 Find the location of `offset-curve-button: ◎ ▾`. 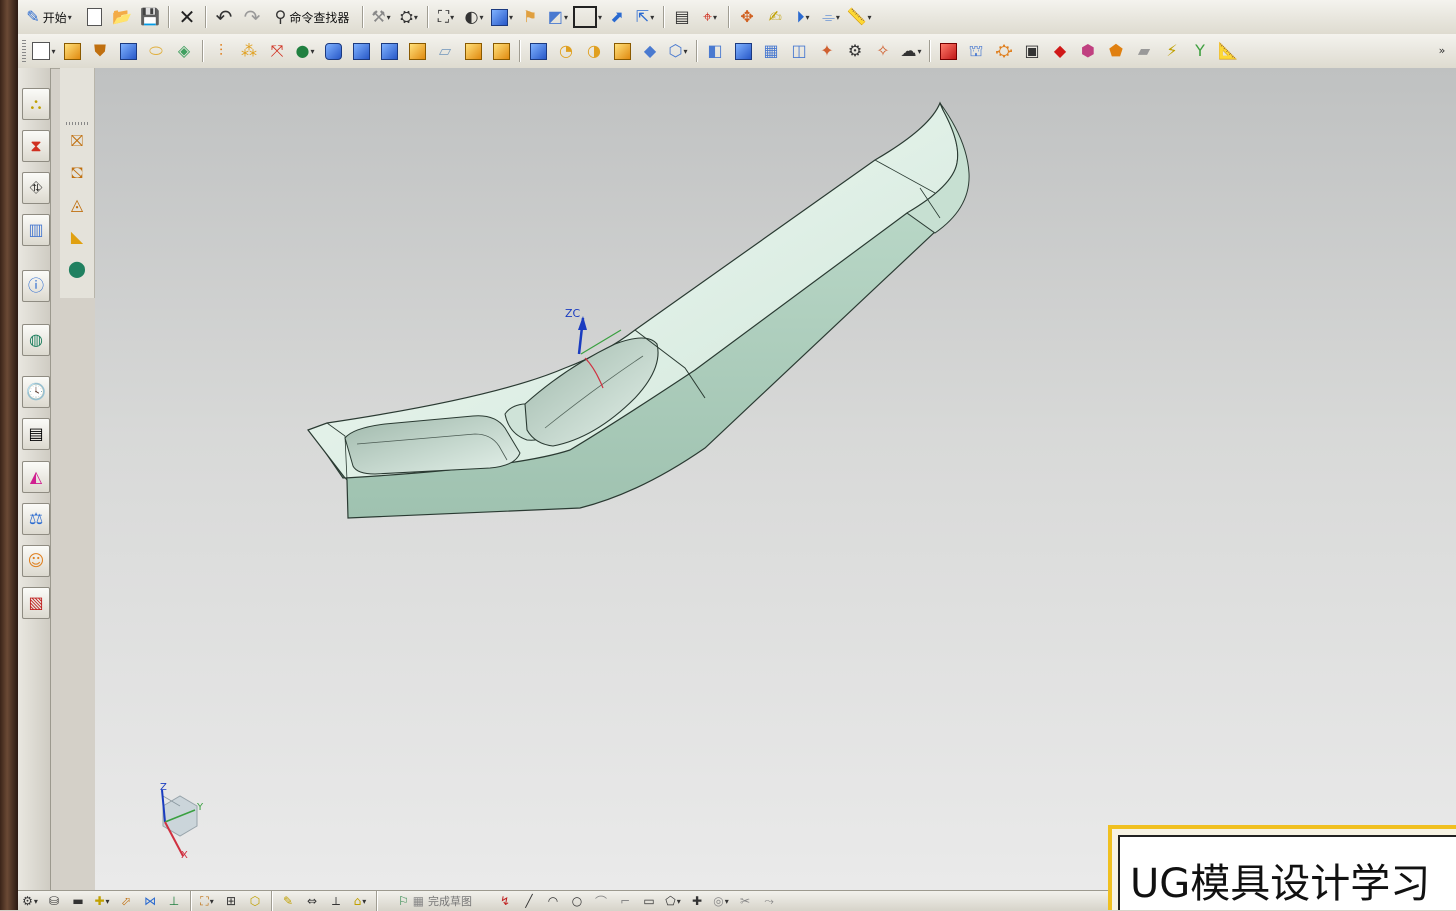

offset-curve-button: ◎ ▾ is located at coordinates (721, 901).